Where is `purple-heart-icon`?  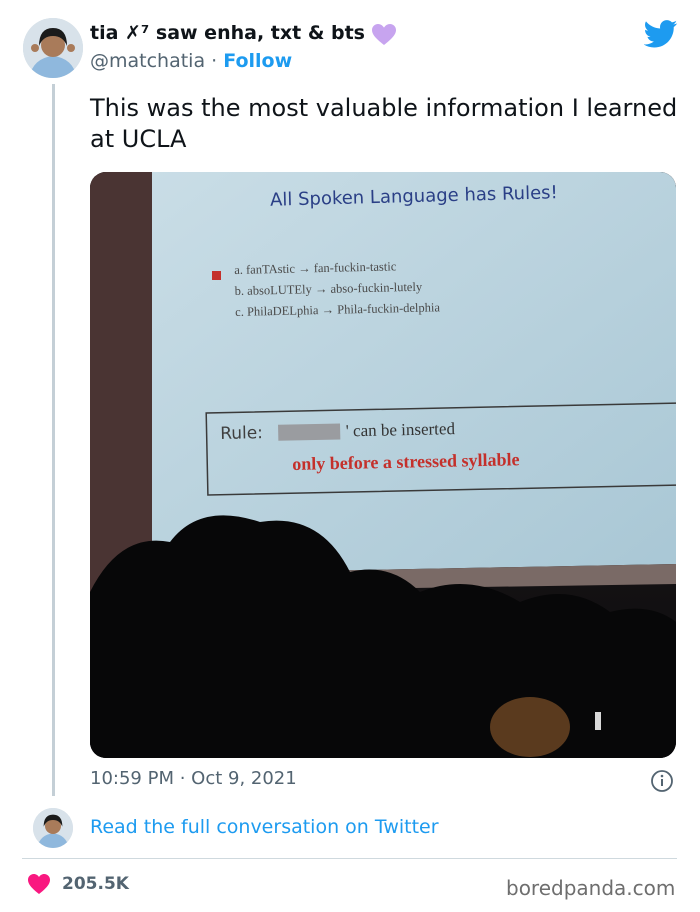 purple-heart-icon is located at coordinates (384, 34).